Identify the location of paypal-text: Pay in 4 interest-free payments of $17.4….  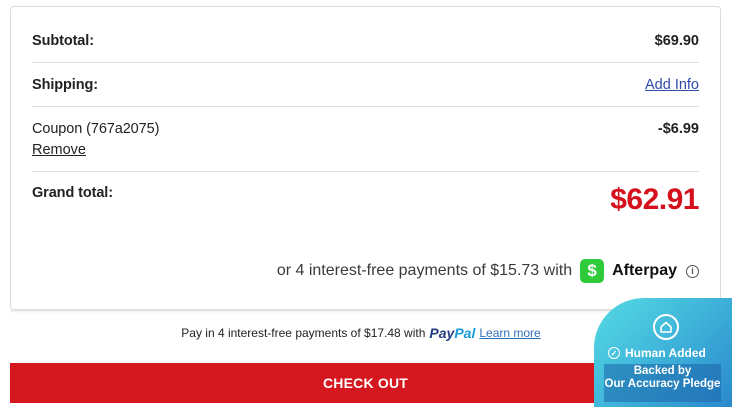
(303, 333).